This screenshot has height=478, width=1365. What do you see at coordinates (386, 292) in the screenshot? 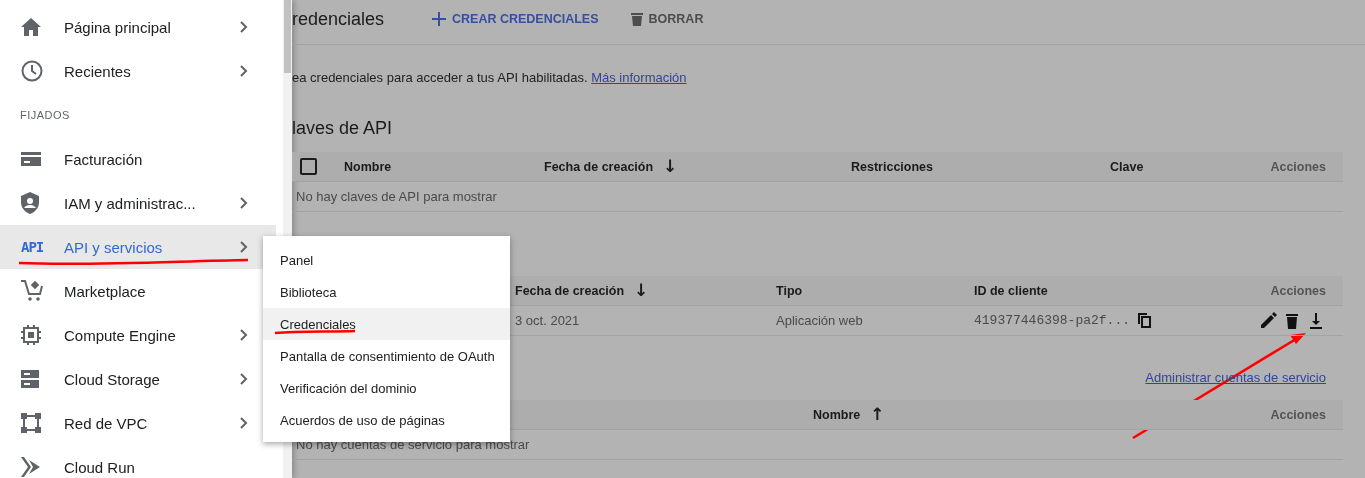
I see `menu-item: Biblioteca` at bounding box center [386, 292].